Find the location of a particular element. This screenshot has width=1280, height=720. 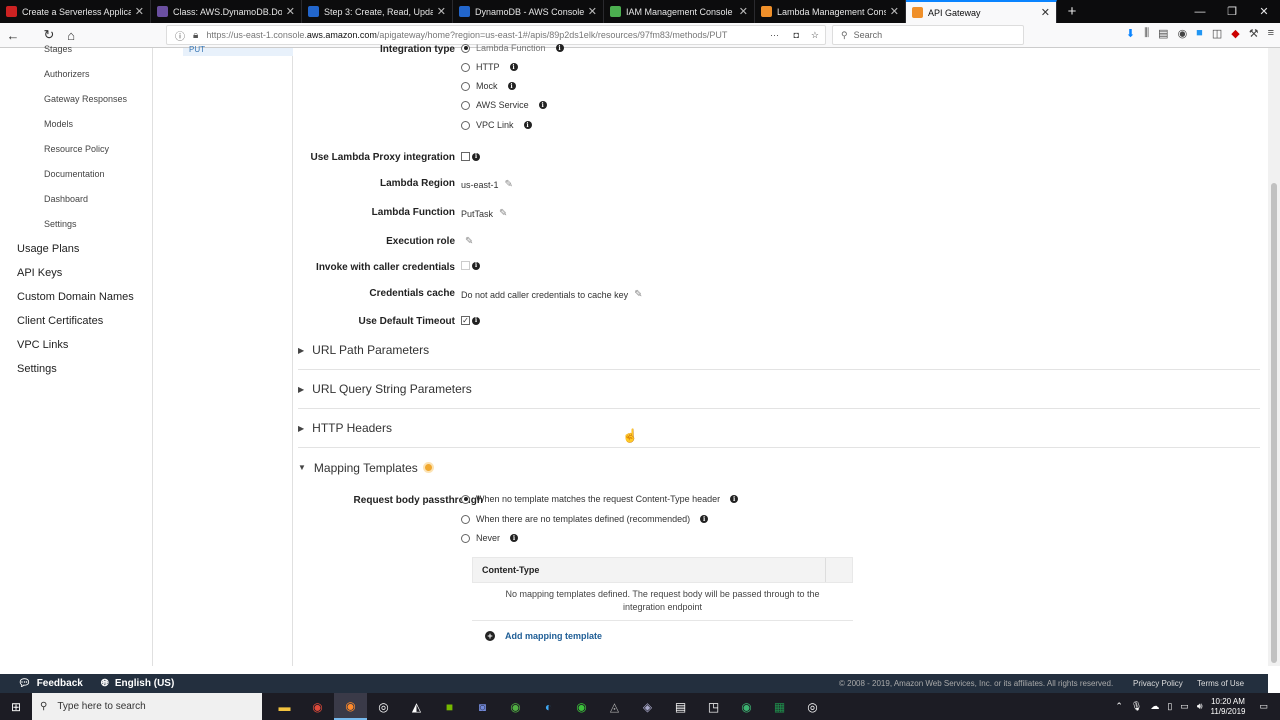

account-icon: ◉ is located at coordinates (1183, 33).